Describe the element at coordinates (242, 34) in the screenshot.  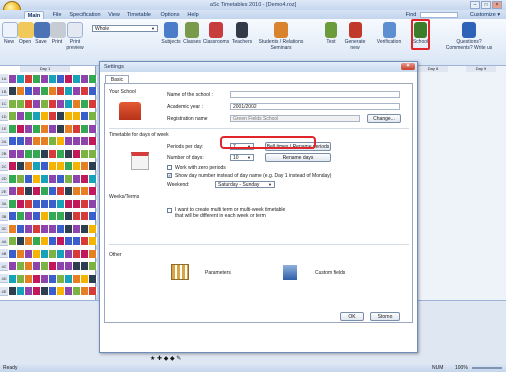
I see `teachers-button: Teachers` at that location.